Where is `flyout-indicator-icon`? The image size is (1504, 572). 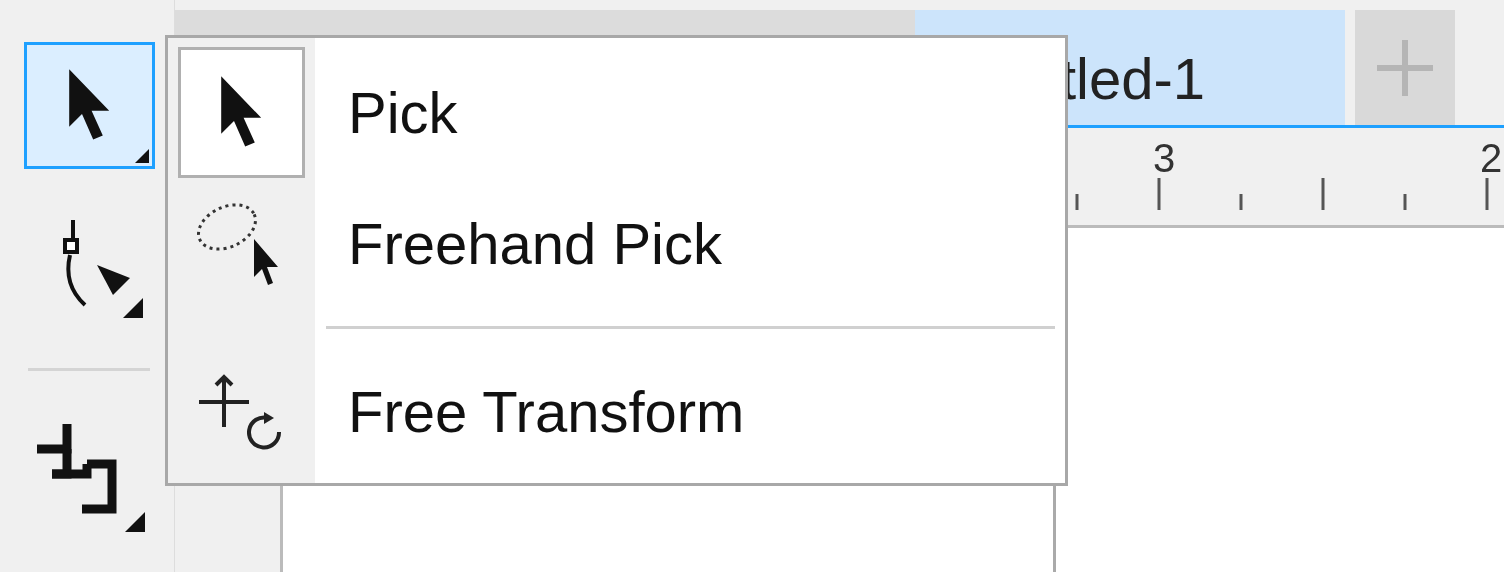 flyout-indicator-icon is located at coordinates (142, 156).